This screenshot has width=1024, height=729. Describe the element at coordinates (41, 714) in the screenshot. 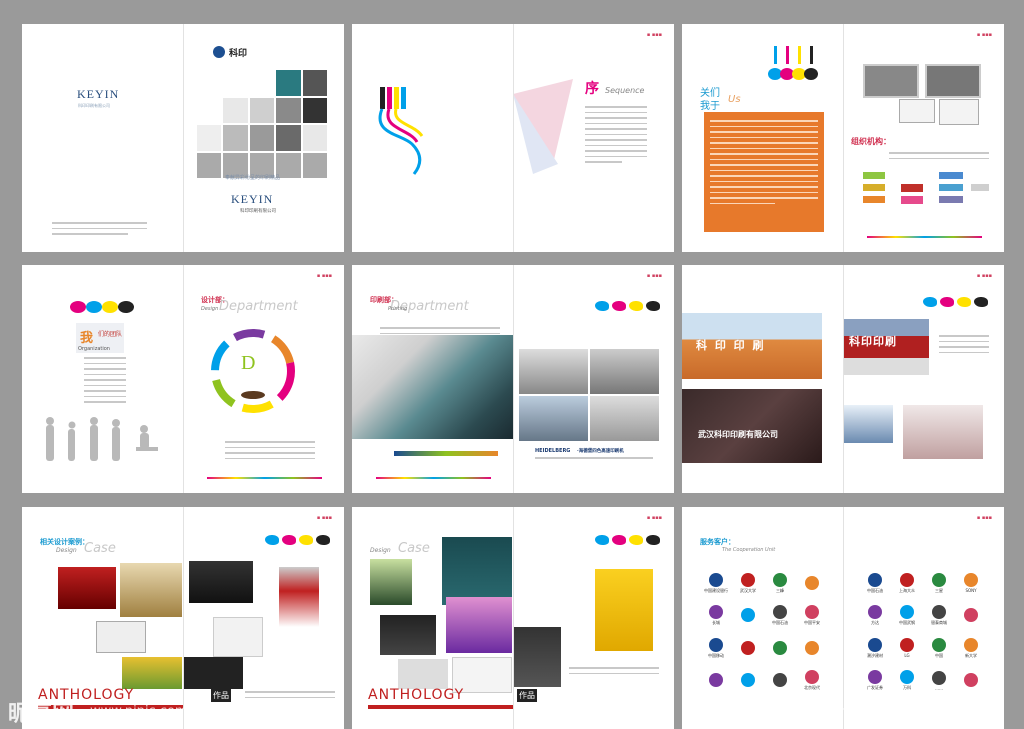

I see `watermark-logo: 昵享网` at that location.